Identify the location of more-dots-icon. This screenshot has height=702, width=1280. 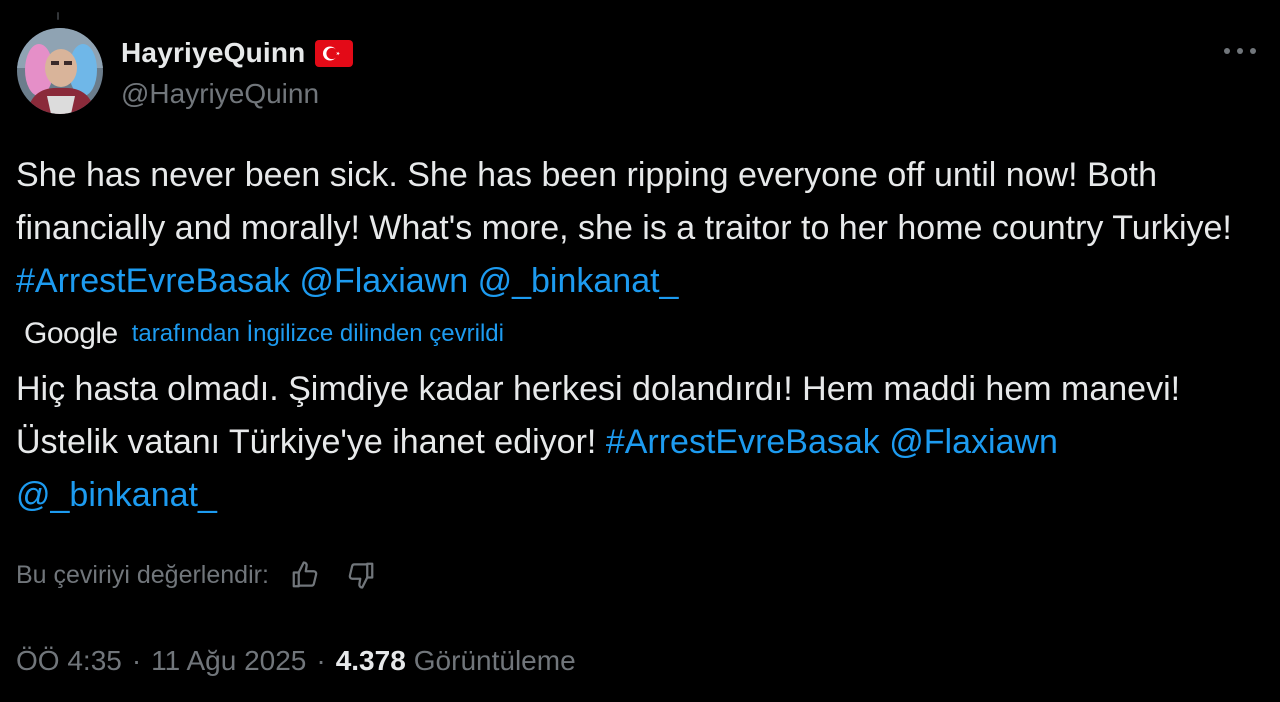
(1240, 51).